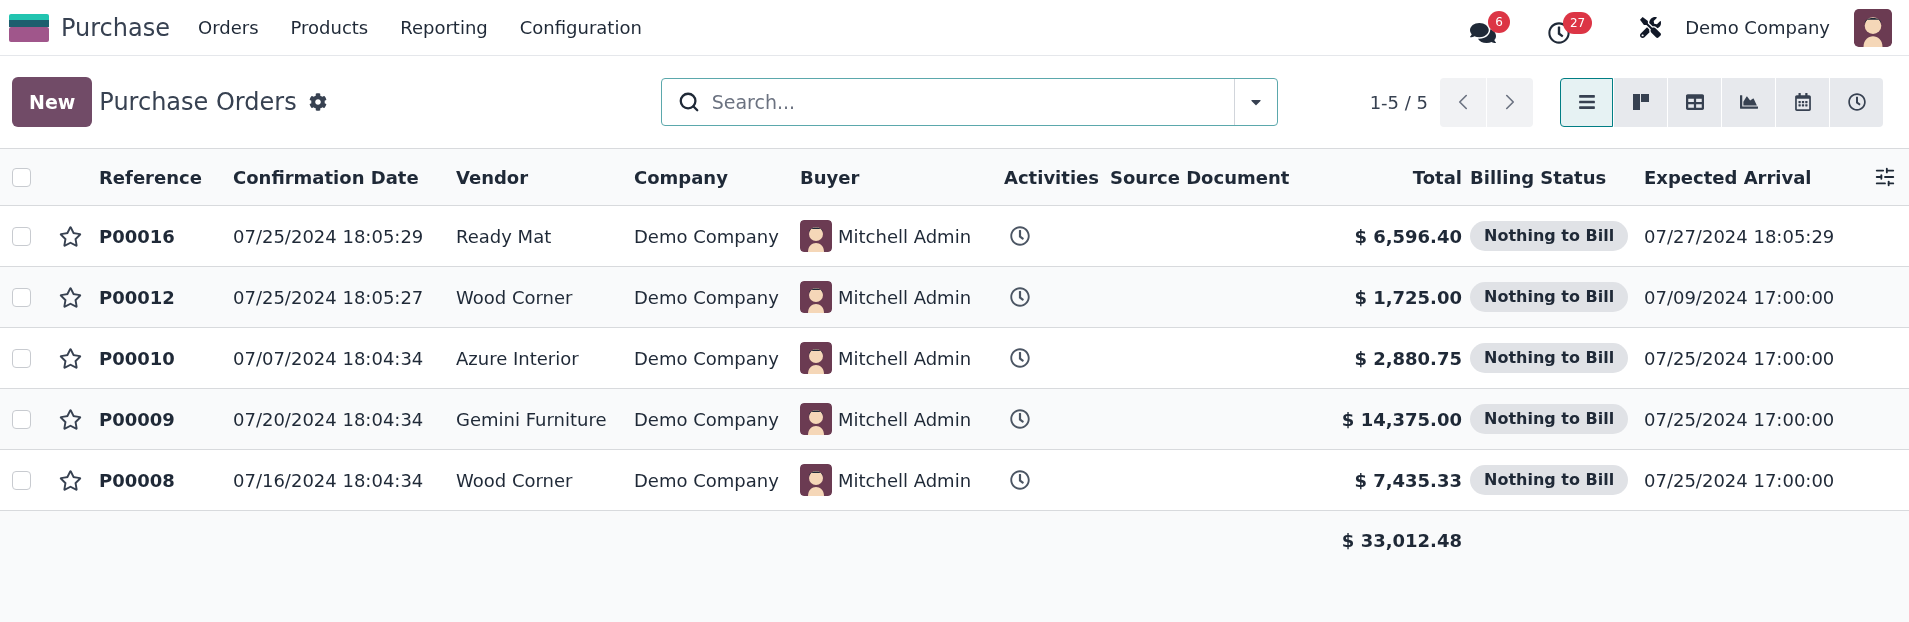 Image resolution: width=1909 pixels, height=622 pixels. I want to click on table-cell-text: $ 6,596.40, so click(1408, 236).